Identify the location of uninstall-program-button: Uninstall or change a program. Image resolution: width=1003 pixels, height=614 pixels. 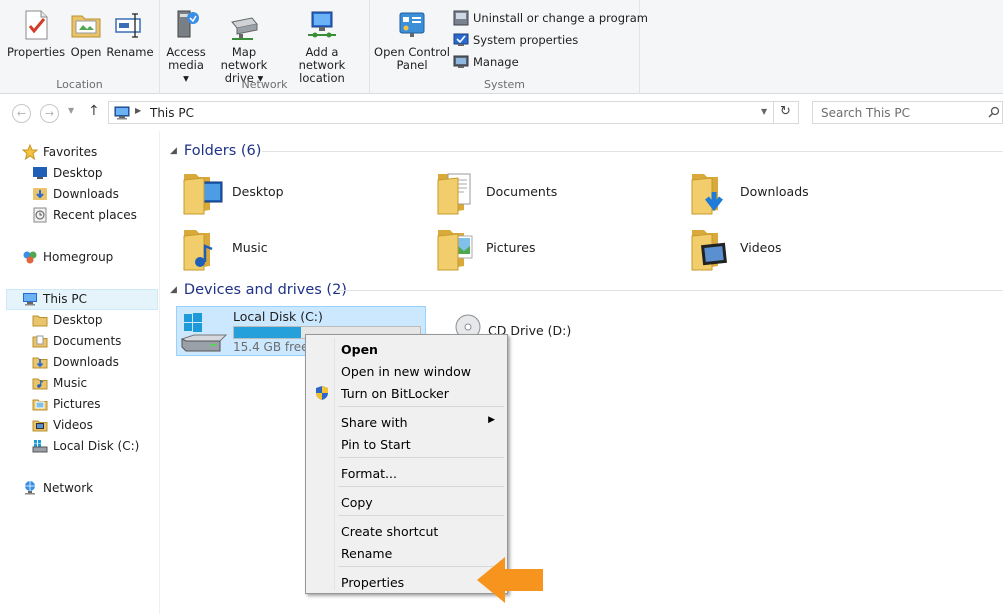
(550, 18).